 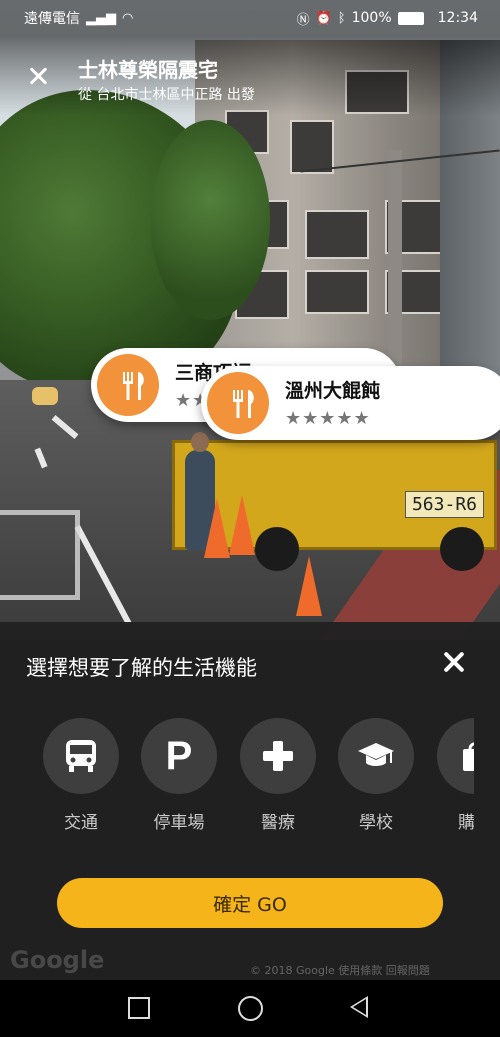 I want to click on medical-cross-icon, so click(x=278, y=756).